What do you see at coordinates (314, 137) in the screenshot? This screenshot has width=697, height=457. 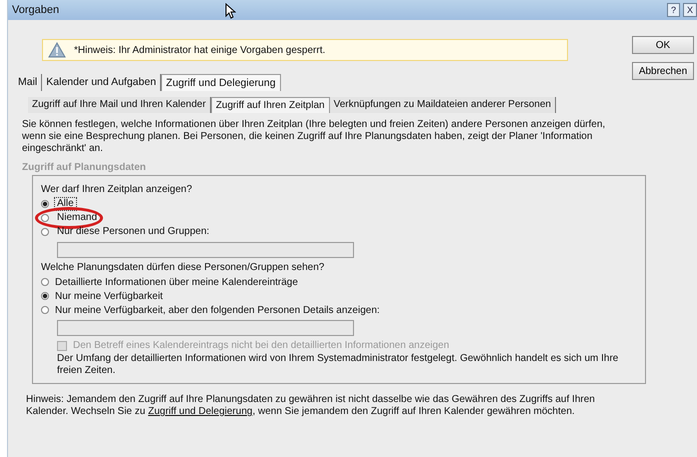 I see `description-text: Sie können festlegen, welche Informationen über Ihren Zeitplan (Ihre belegten und freien Zeiten) andere Personen anzeigen dürfen, wenn sie eine Besprechung planen. Bei Personen, die keinen Zugriff auf Ihre Planungsdaten haben, zeigt der Planer 'Information eingeschränkt' an.` at bounding box center [314, 137].